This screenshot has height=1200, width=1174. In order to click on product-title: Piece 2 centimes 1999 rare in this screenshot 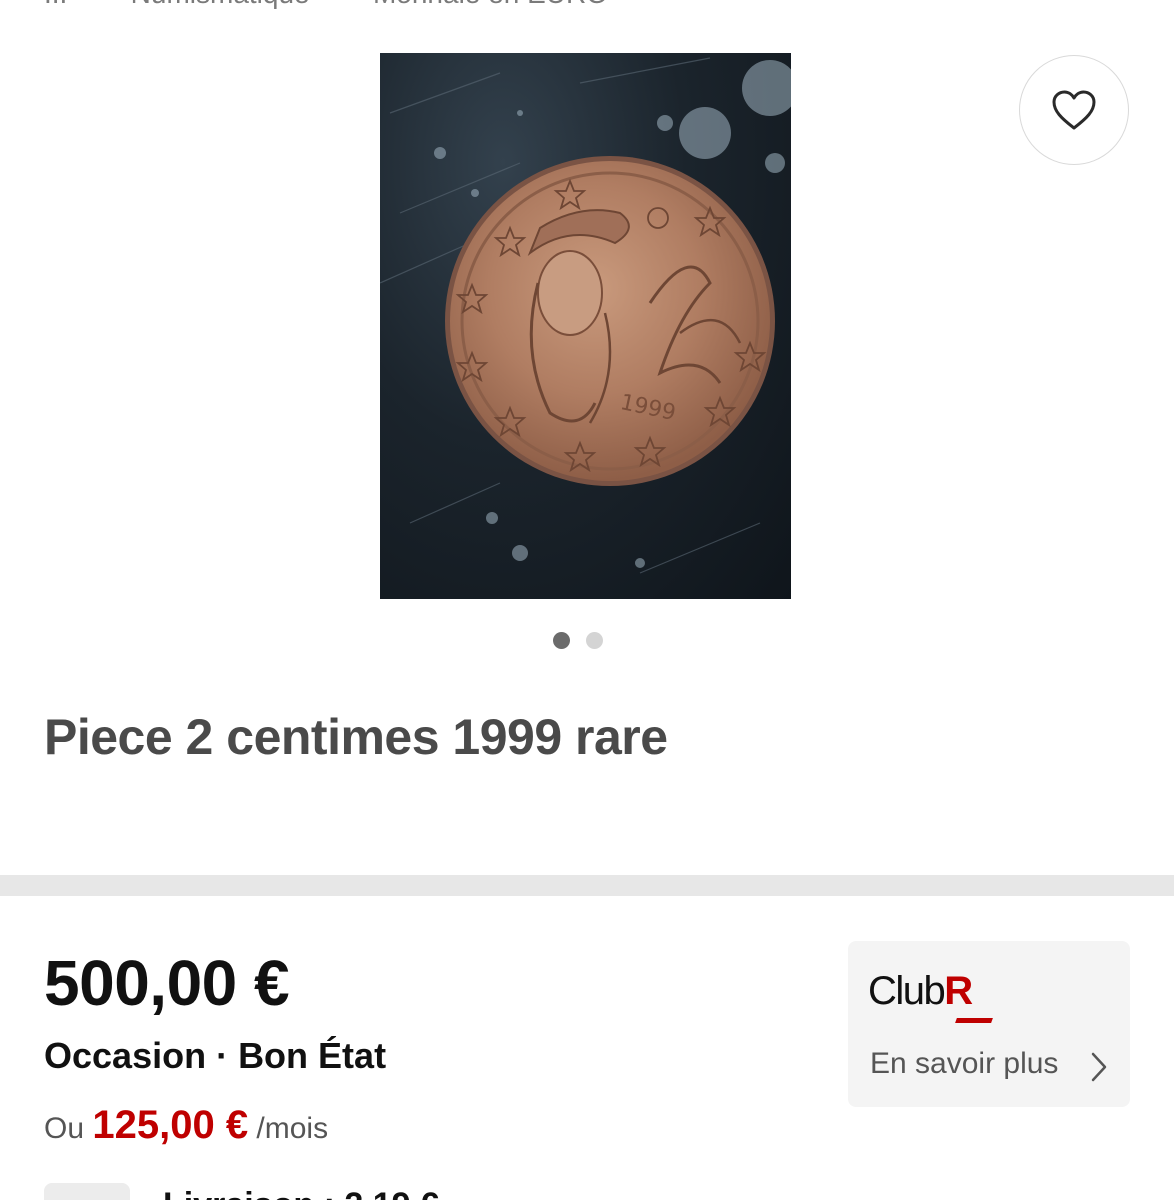, I will do `click(356, 737)`.